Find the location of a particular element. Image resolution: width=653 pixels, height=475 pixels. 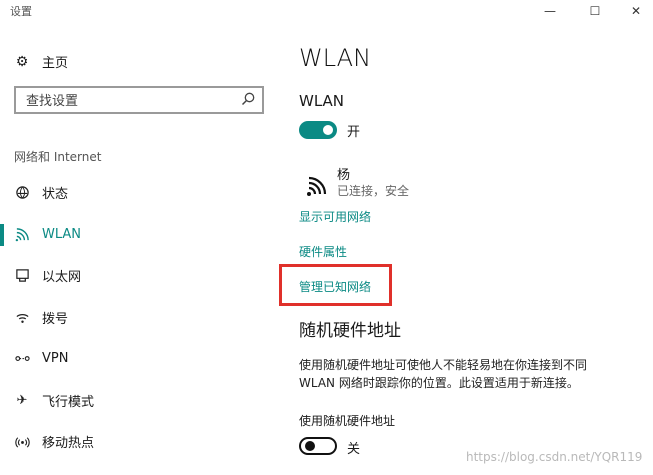

sidebar-item-status: 状态 is located at coordinates (135, 193).